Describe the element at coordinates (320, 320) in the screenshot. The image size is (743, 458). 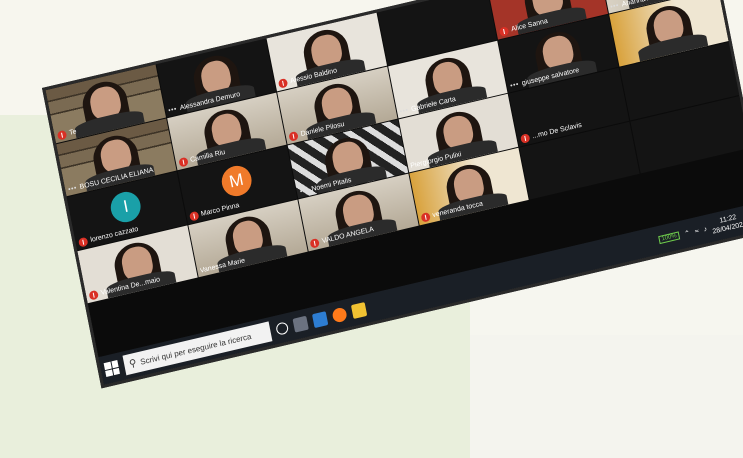
I see `edge-browser-icon` at that location.